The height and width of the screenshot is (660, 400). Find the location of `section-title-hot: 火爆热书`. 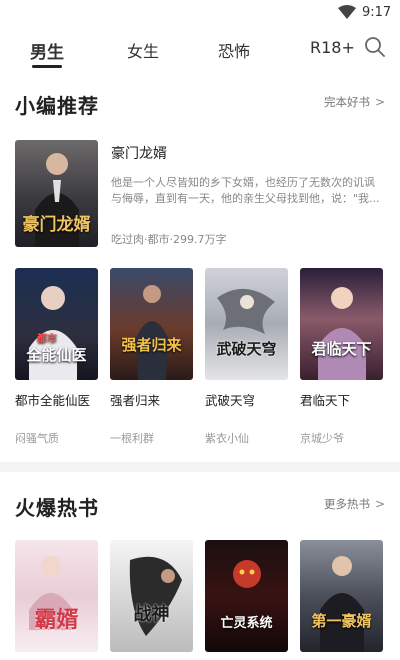

section-title-hot: 火爆热书 is located at coordinates (57, 508).